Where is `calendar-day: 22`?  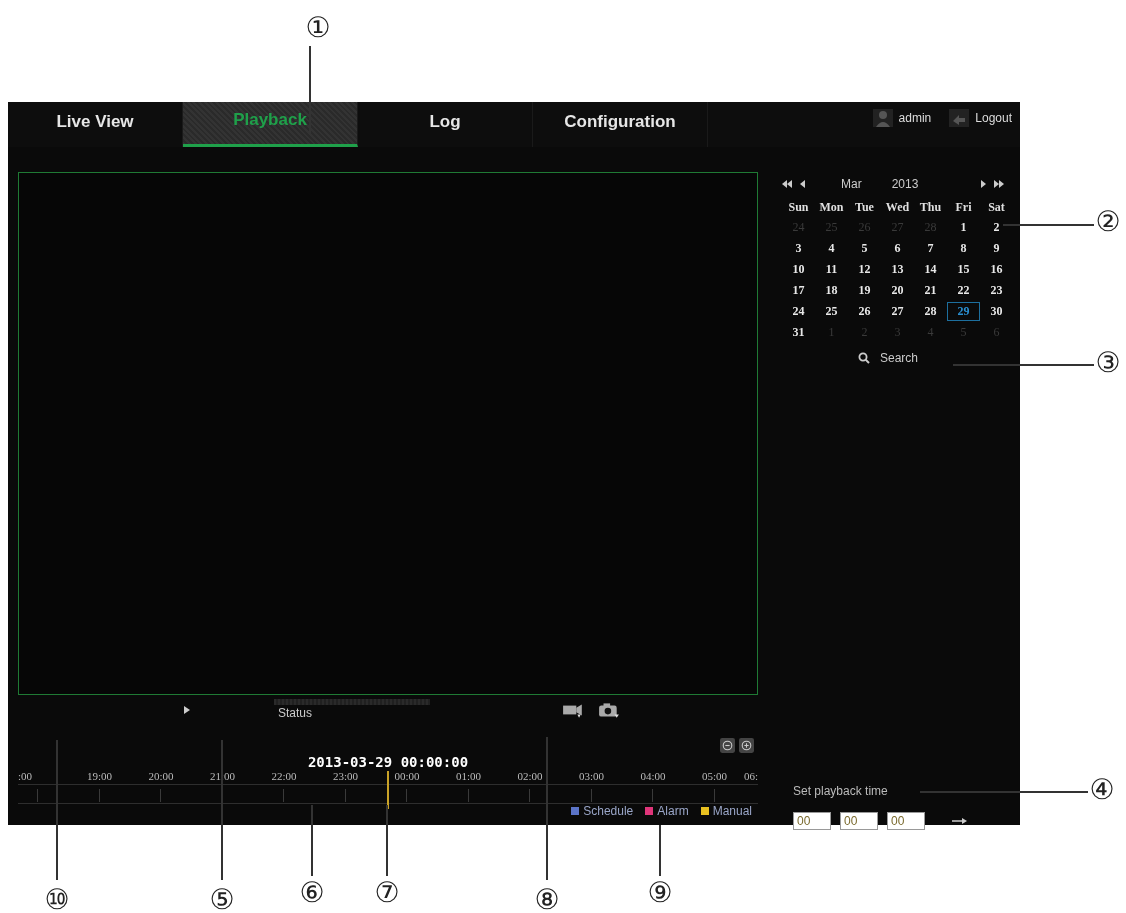
calendar-day: 22 is located at coordinates (963, 290).